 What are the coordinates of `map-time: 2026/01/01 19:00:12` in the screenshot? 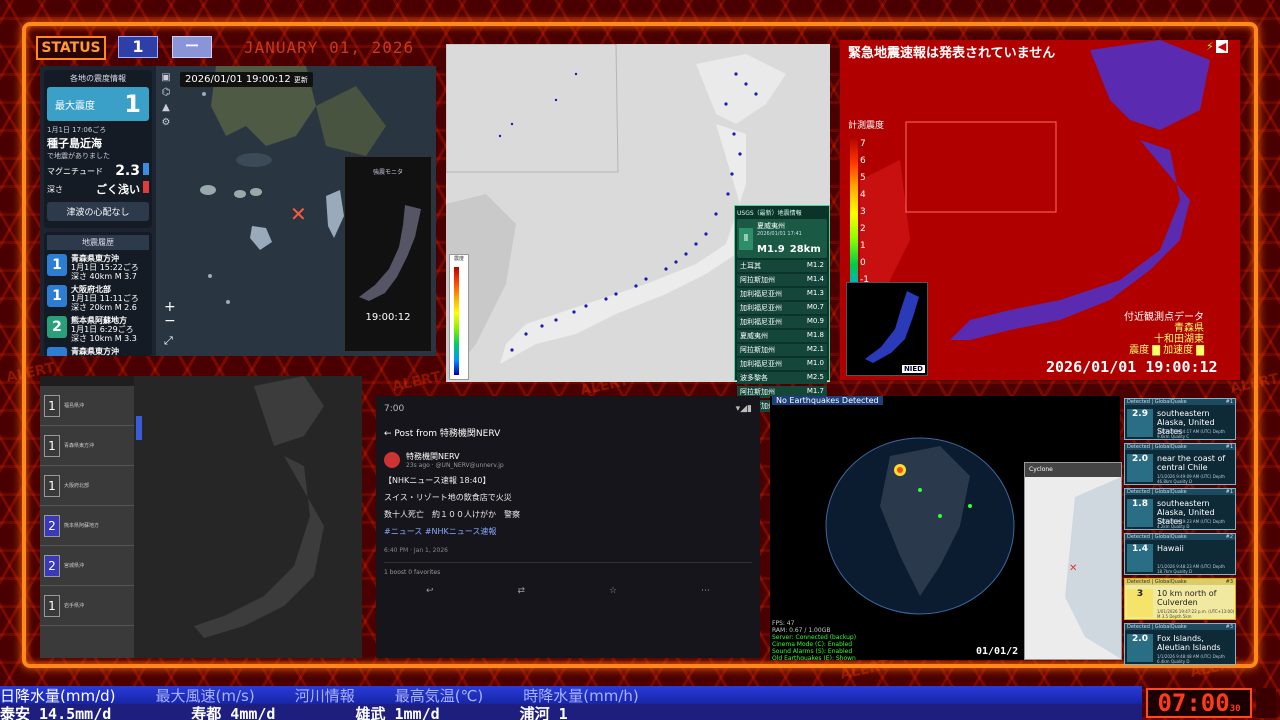 It's located at (238, 79).